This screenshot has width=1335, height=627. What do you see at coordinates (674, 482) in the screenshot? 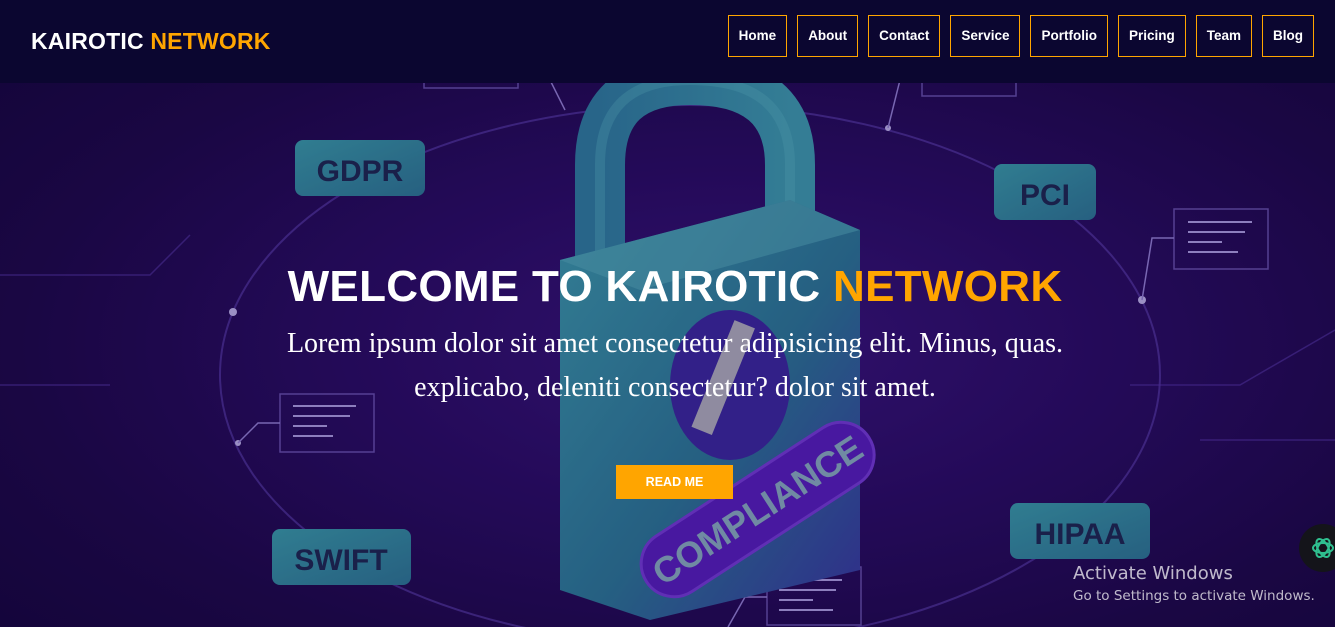
I see `read-me-button: READ ME` at bounding box center [674, 482].